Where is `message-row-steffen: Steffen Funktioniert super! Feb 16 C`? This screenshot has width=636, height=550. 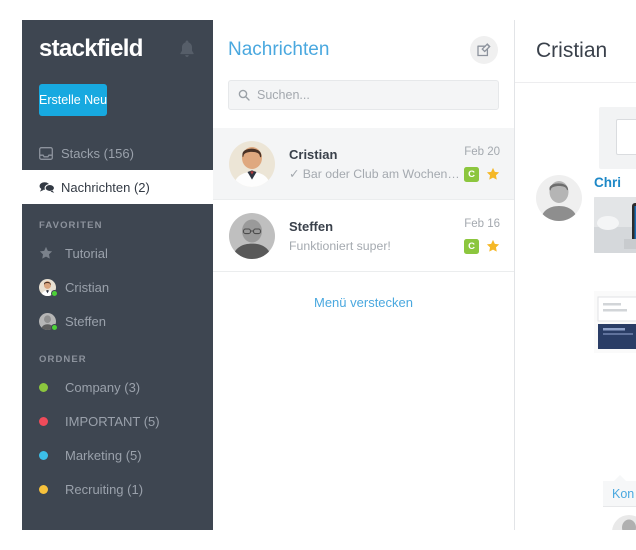 message-row-steffen: Steffen Funktioniert super! Feb 16 C is located at coordinates (363, 236).